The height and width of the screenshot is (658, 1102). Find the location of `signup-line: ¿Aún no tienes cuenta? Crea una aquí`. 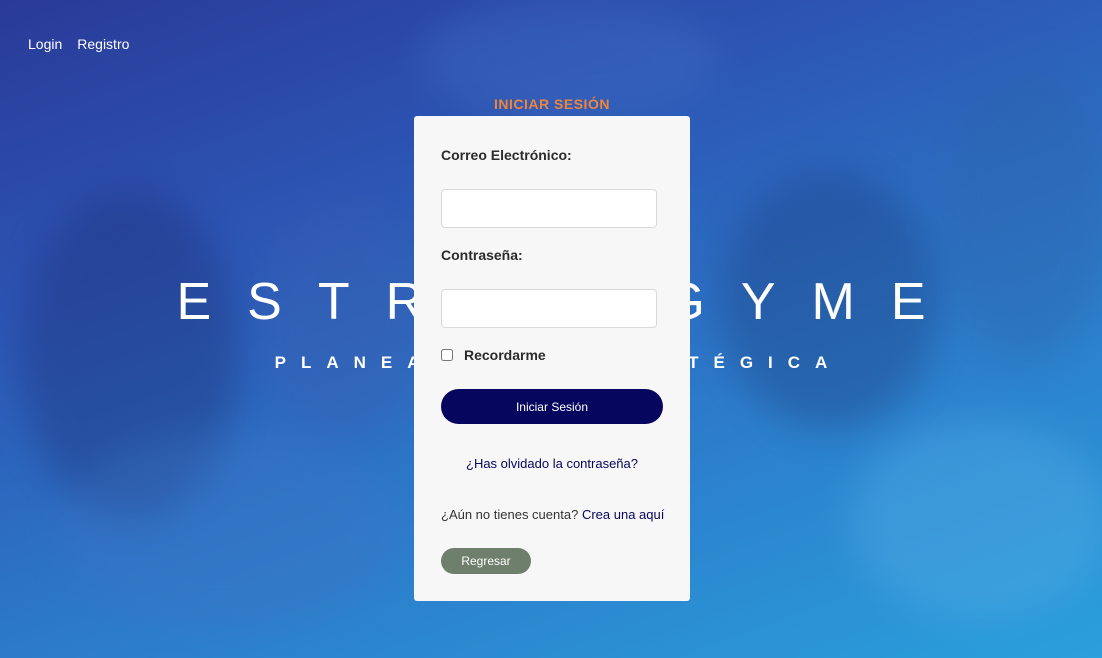

signup-line: ¿Aún no tienes cuenta? Crea una aquí is located at coordinates (552, 514).